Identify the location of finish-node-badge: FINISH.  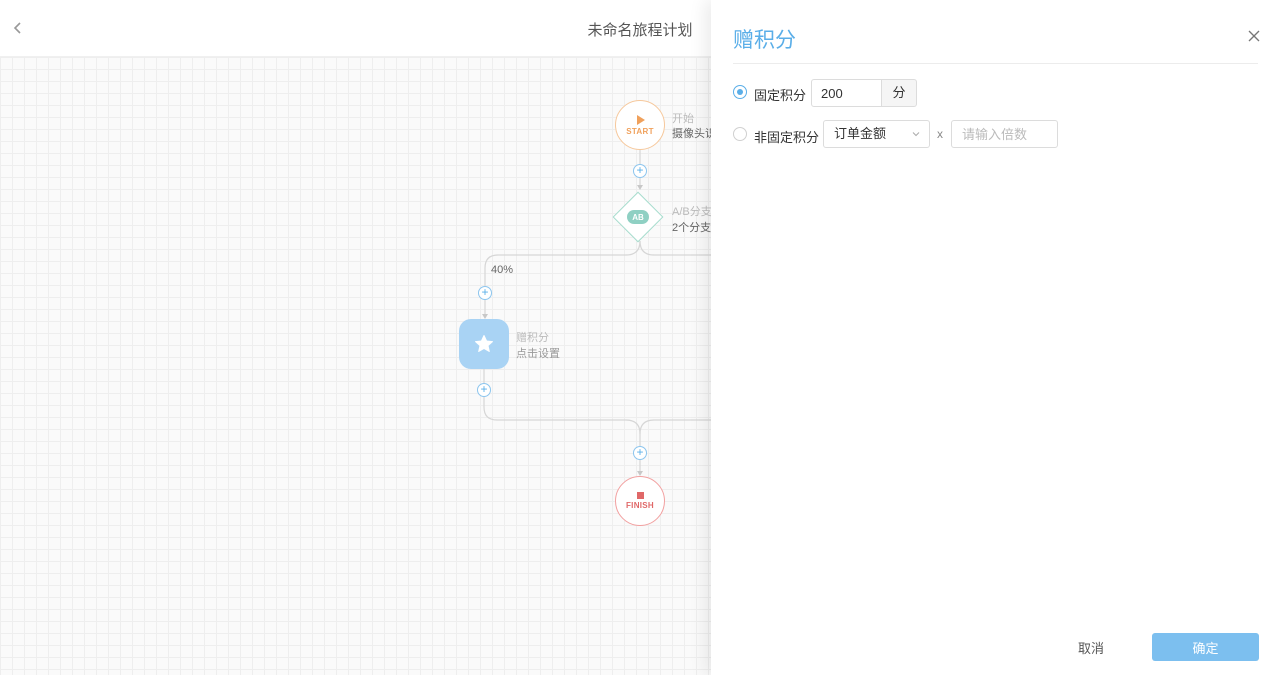
(640, 505).